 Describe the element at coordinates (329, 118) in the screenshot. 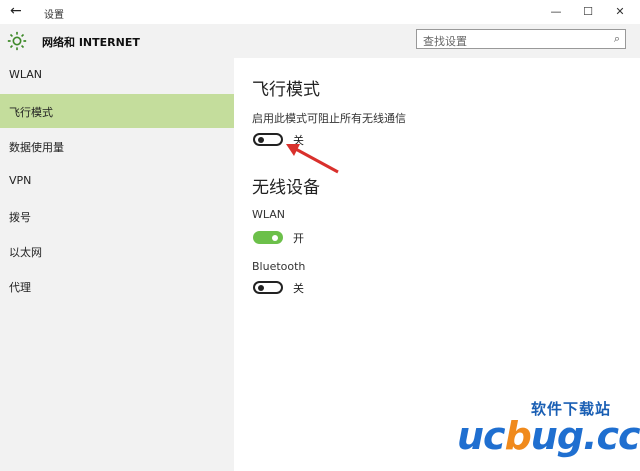

I see `airplane-description: 启用此模式可阻止所有无线通信` at that location.